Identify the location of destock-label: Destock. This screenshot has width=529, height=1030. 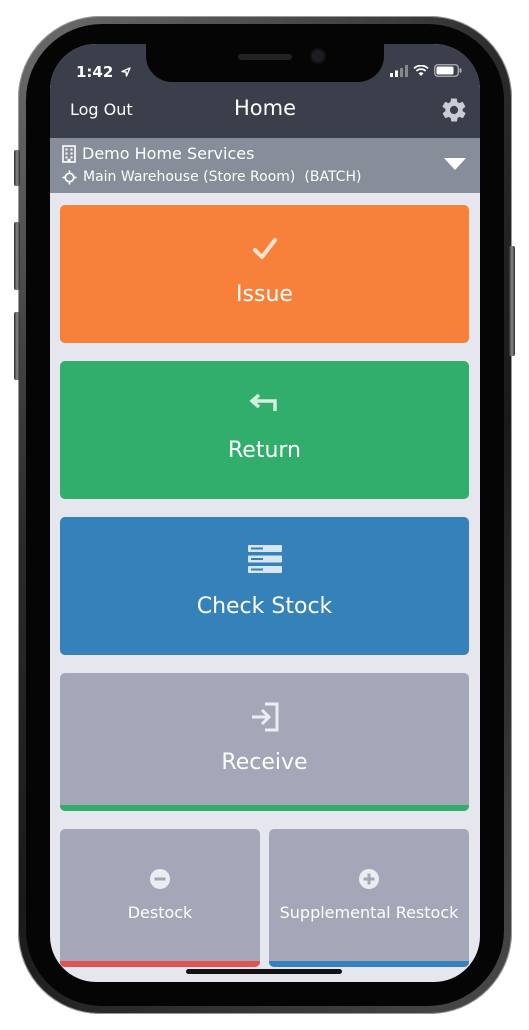
(160, 912).